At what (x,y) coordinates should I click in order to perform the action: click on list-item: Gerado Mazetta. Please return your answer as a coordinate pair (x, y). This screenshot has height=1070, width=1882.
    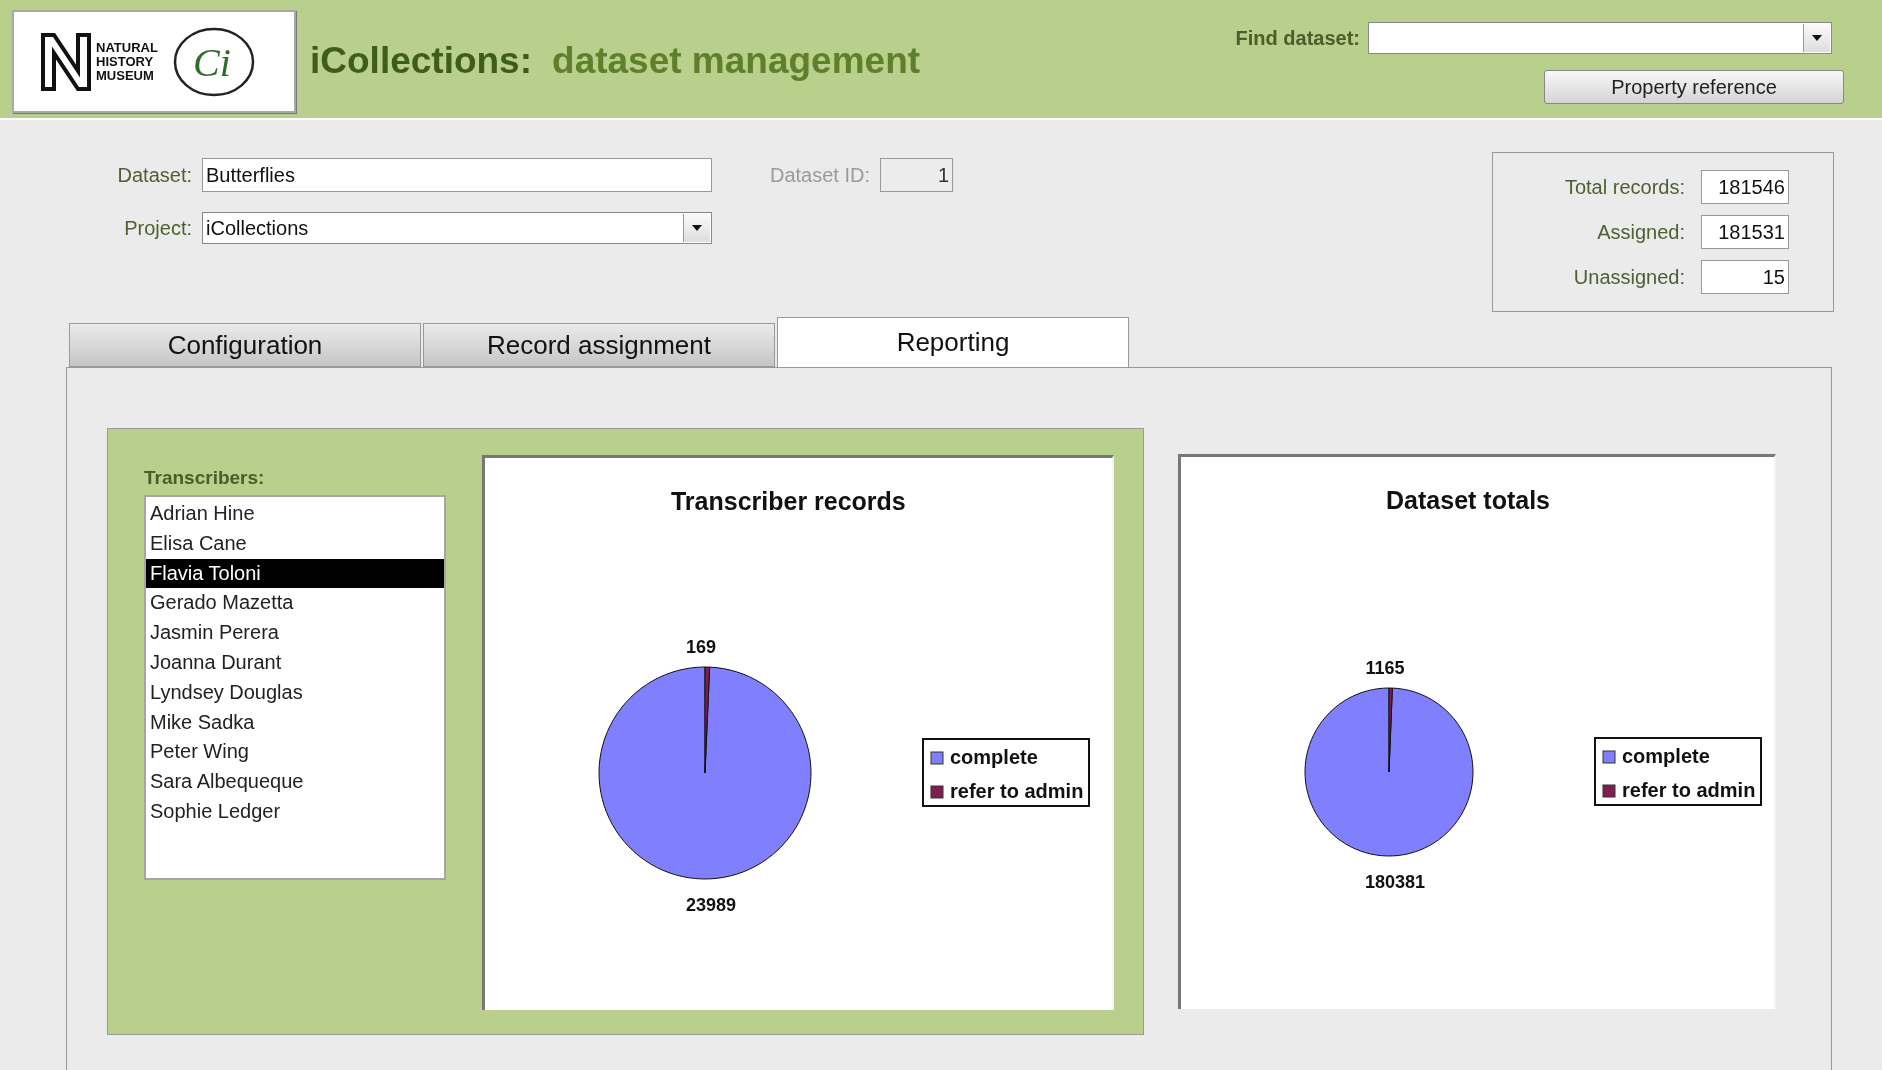
    Looking at the image, I should click on (295, 603).